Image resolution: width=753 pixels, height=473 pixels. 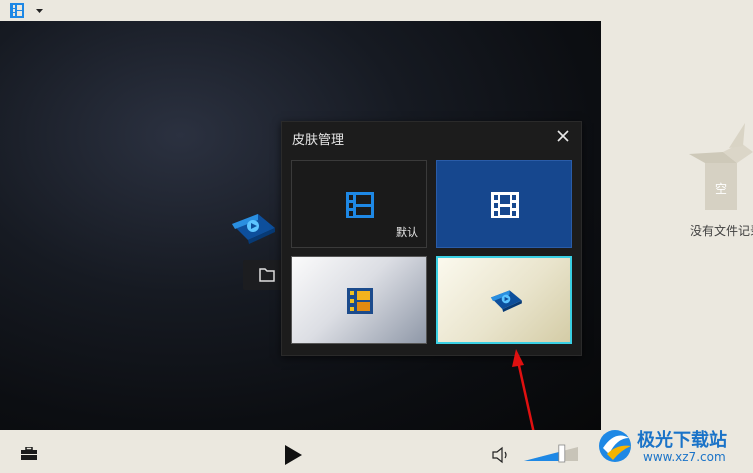 I want to click on dialog-title: 皮肤管理, so click(x=318, y=140).